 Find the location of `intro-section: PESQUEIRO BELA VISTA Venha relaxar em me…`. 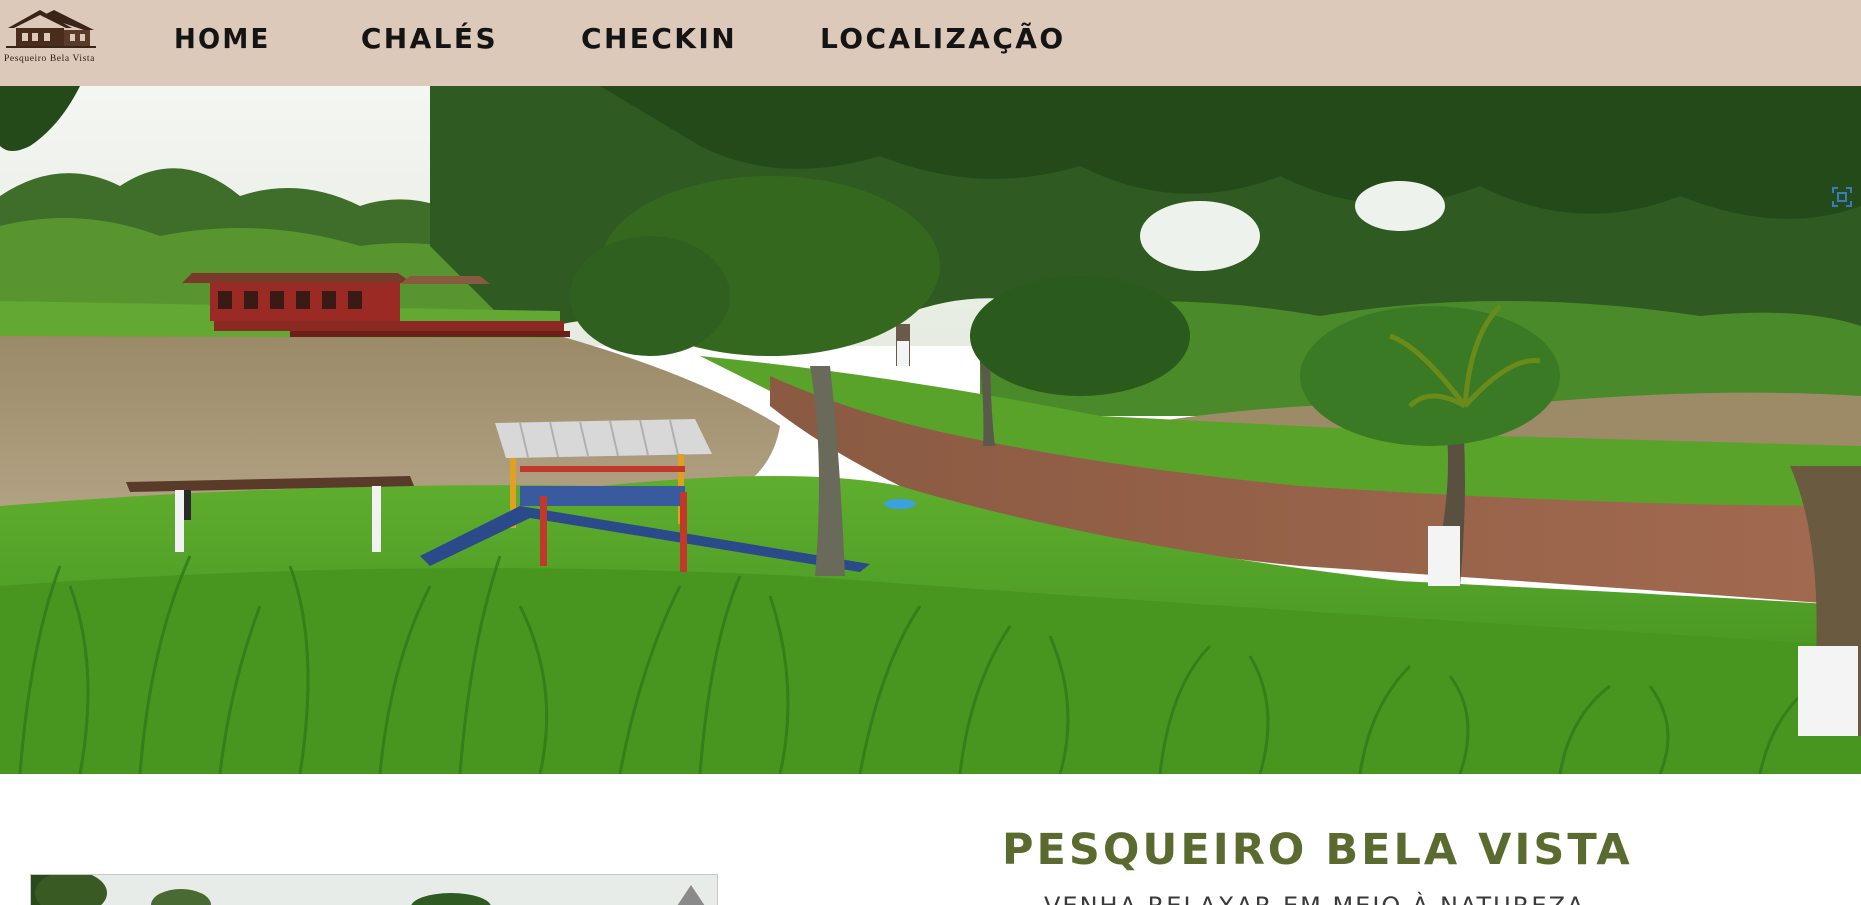

intro-section: PESQUEIRO BELA VISTA Venha relaxar em me… is located at coordinates (930, 839).